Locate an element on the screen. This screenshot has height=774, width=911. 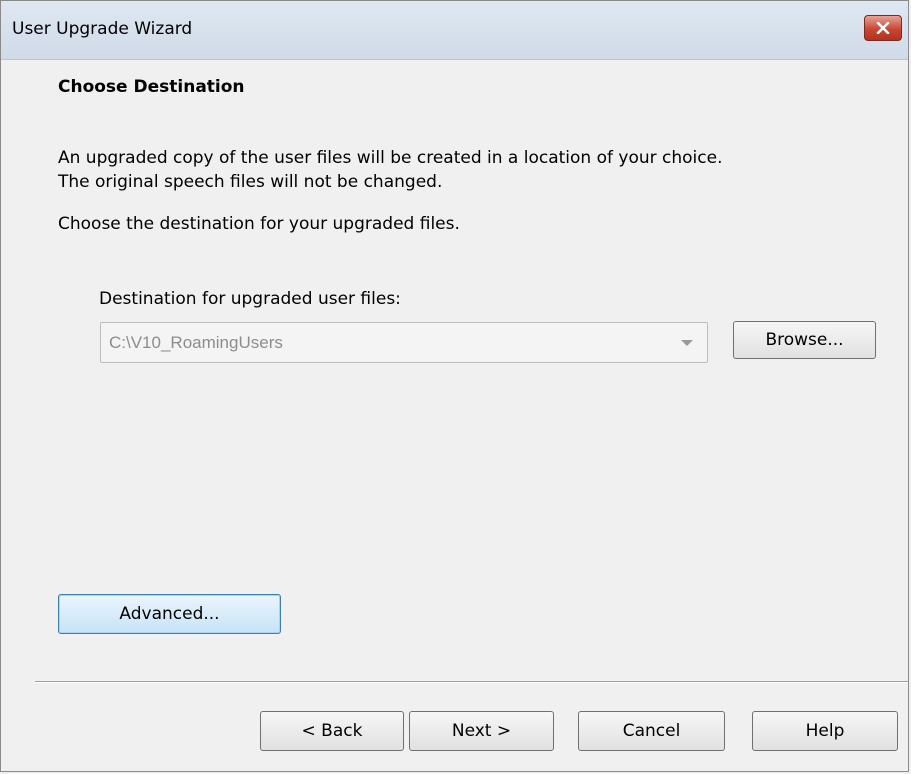
close-icon is located at coordinates (883, 28).